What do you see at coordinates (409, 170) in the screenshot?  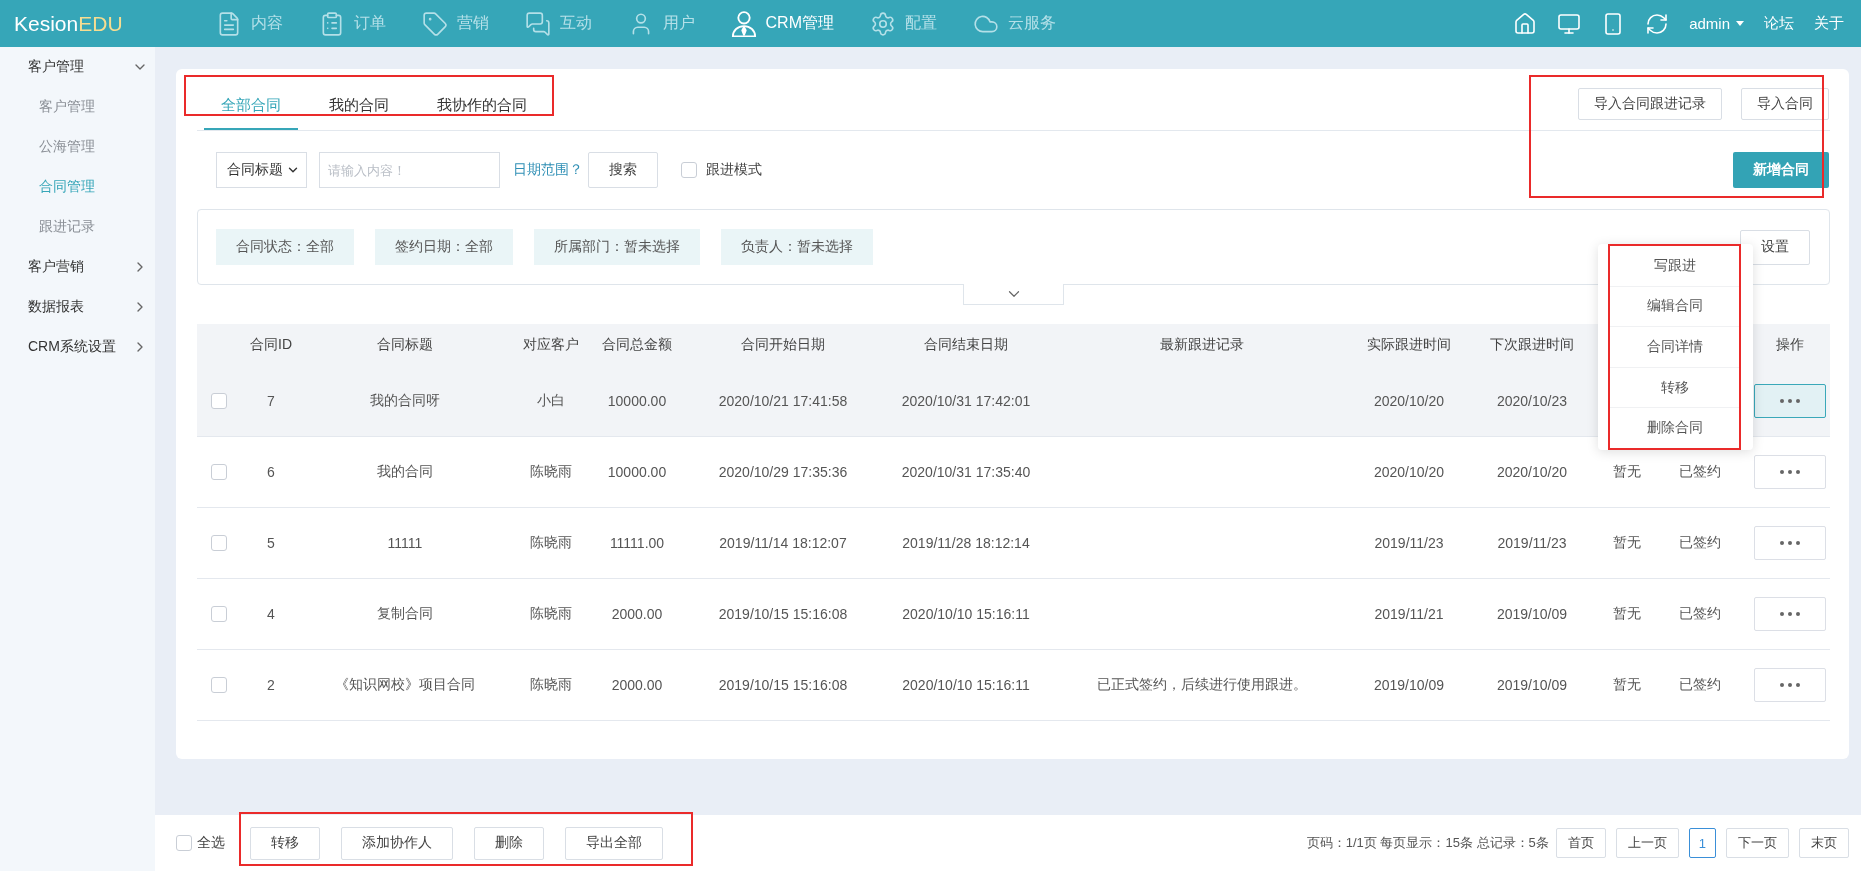 I see `search-input: 请输入内容！` at bounding box center [409, 170].